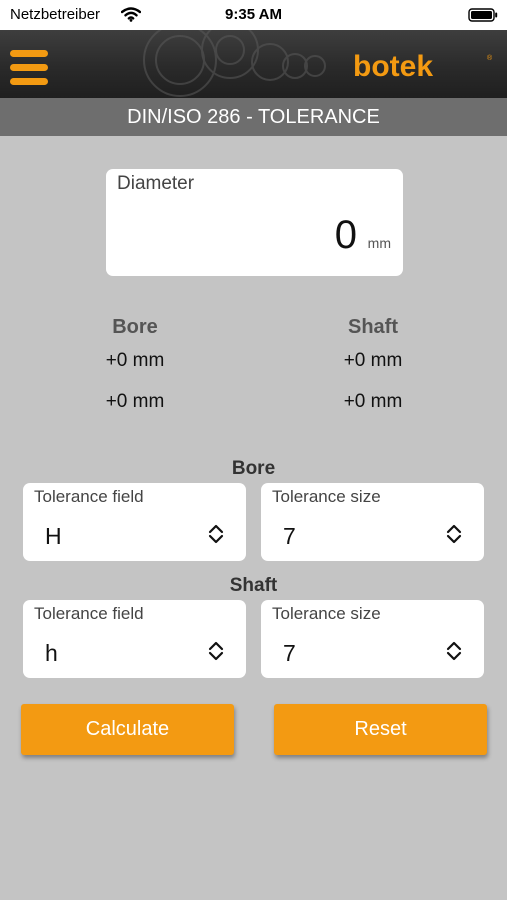 The image size is (507, 900). I want to click on app-header: botek ®, so click(253, 64).